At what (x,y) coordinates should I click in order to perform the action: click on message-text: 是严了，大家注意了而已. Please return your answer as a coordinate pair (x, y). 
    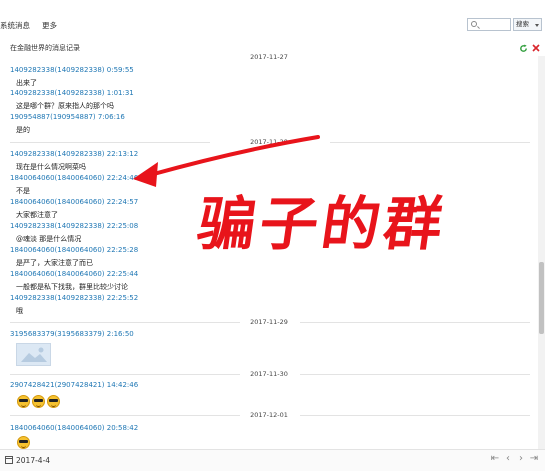
    Looking at the image, I should click on (54, 263).